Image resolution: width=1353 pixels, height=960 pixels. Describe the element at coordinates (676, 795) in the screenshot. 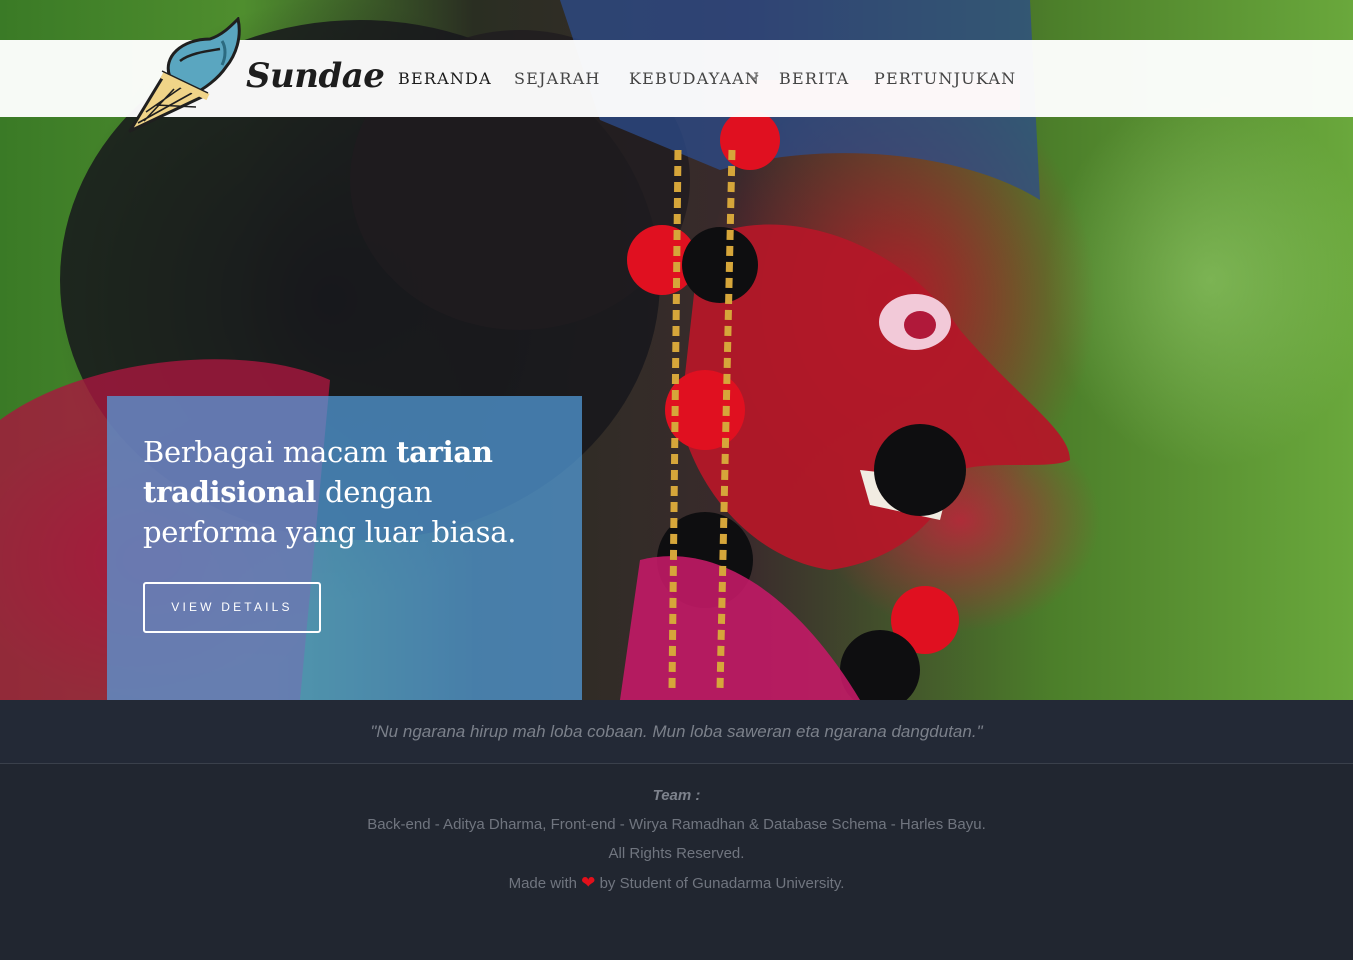

I see `team-label: Team :` at that location.